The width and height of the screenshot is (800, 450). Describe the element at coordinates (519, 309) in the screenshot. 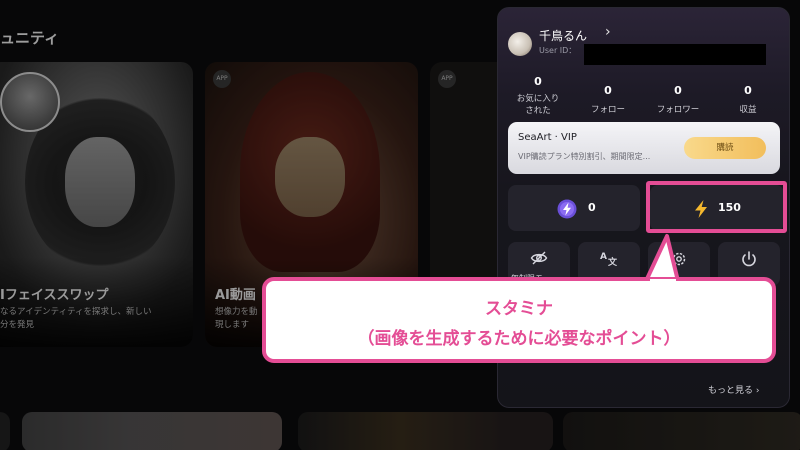

I see `callout-title: スタミナ` at that location.